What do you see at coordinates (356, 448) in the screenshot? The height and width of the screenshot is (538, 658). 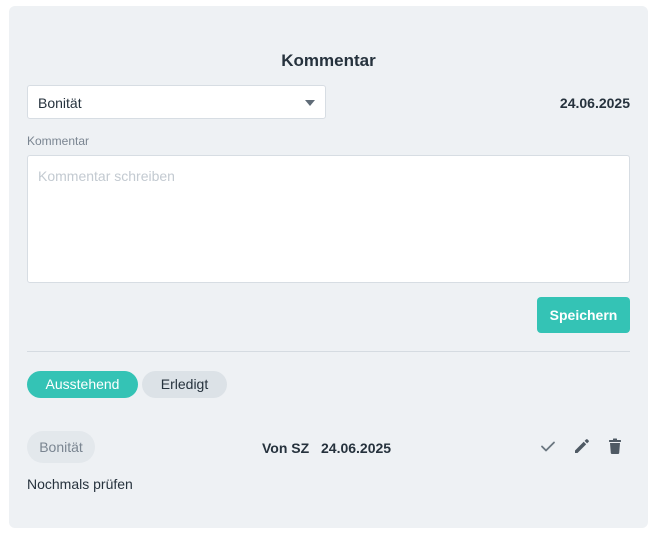 I see `entry-date: 24.06.2025` at bounding box center [356, 448].